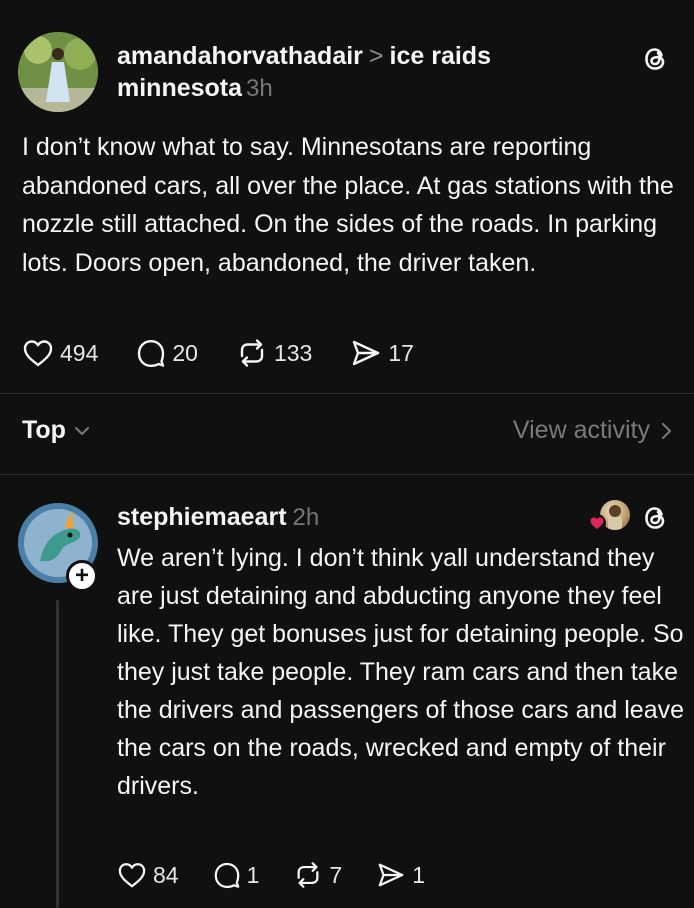 The height and width of the screenshot is (908, 694). I want to click on post-time: 3h, so click(259, 88).